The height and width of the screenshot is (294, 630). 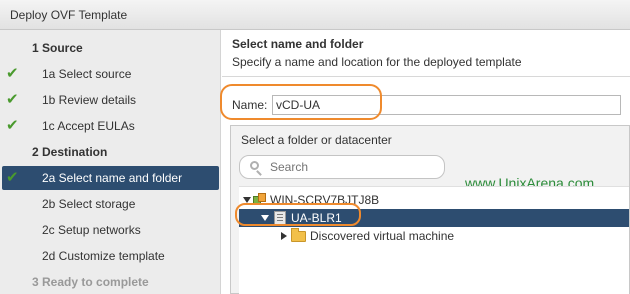 What do you see at coordinates (315, 15) in the screenshot?
I see `dialog-titlebar: Deploy OVF Template` at bounding box center [315, 15].